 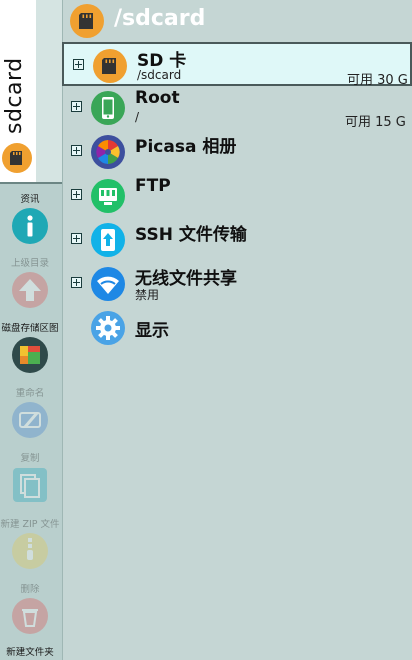 What do you see at coordinates (191, 235) in the screenshot?
I see `location-name: SSH 文件传输` at bounding box center [191, 235].